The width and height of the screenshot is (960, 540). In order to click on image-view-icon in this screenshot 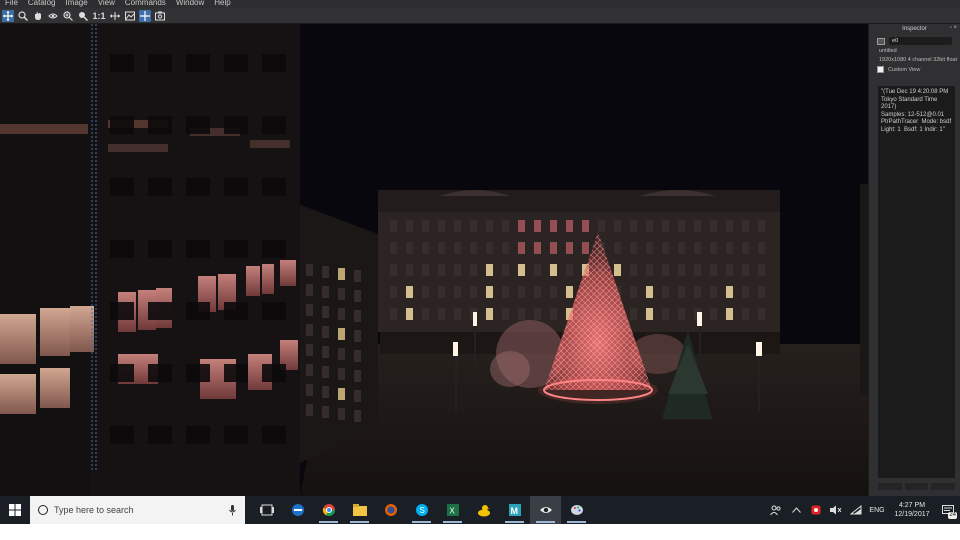, I will do `click(130, 16)`.